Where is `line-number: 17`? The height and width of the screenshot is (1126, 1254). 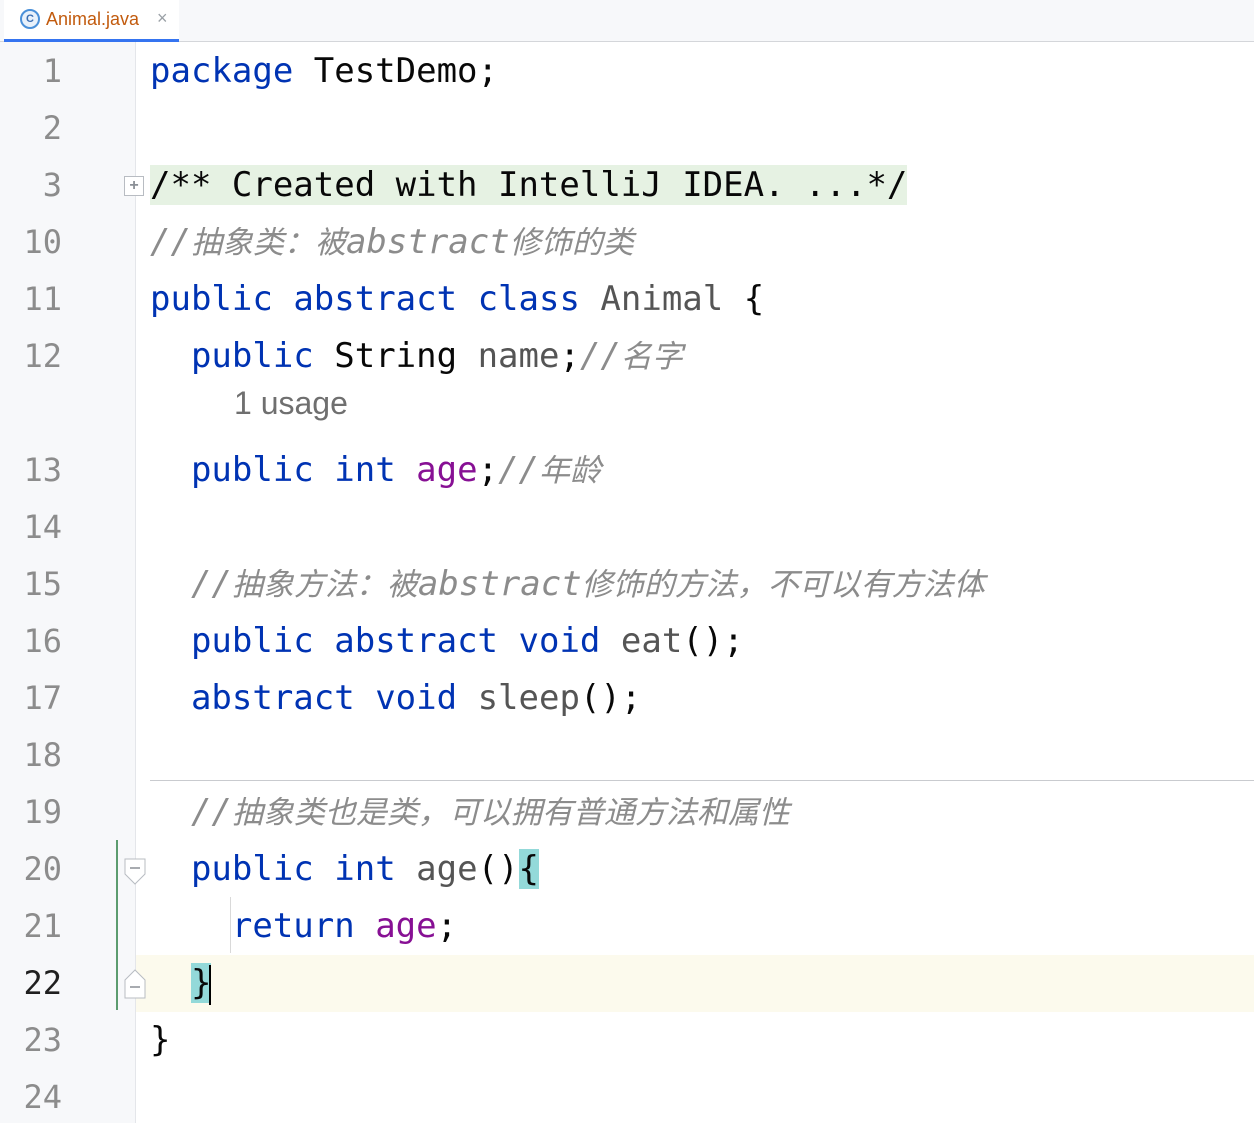 line-number: 17 is located at coordinates (42, 698).